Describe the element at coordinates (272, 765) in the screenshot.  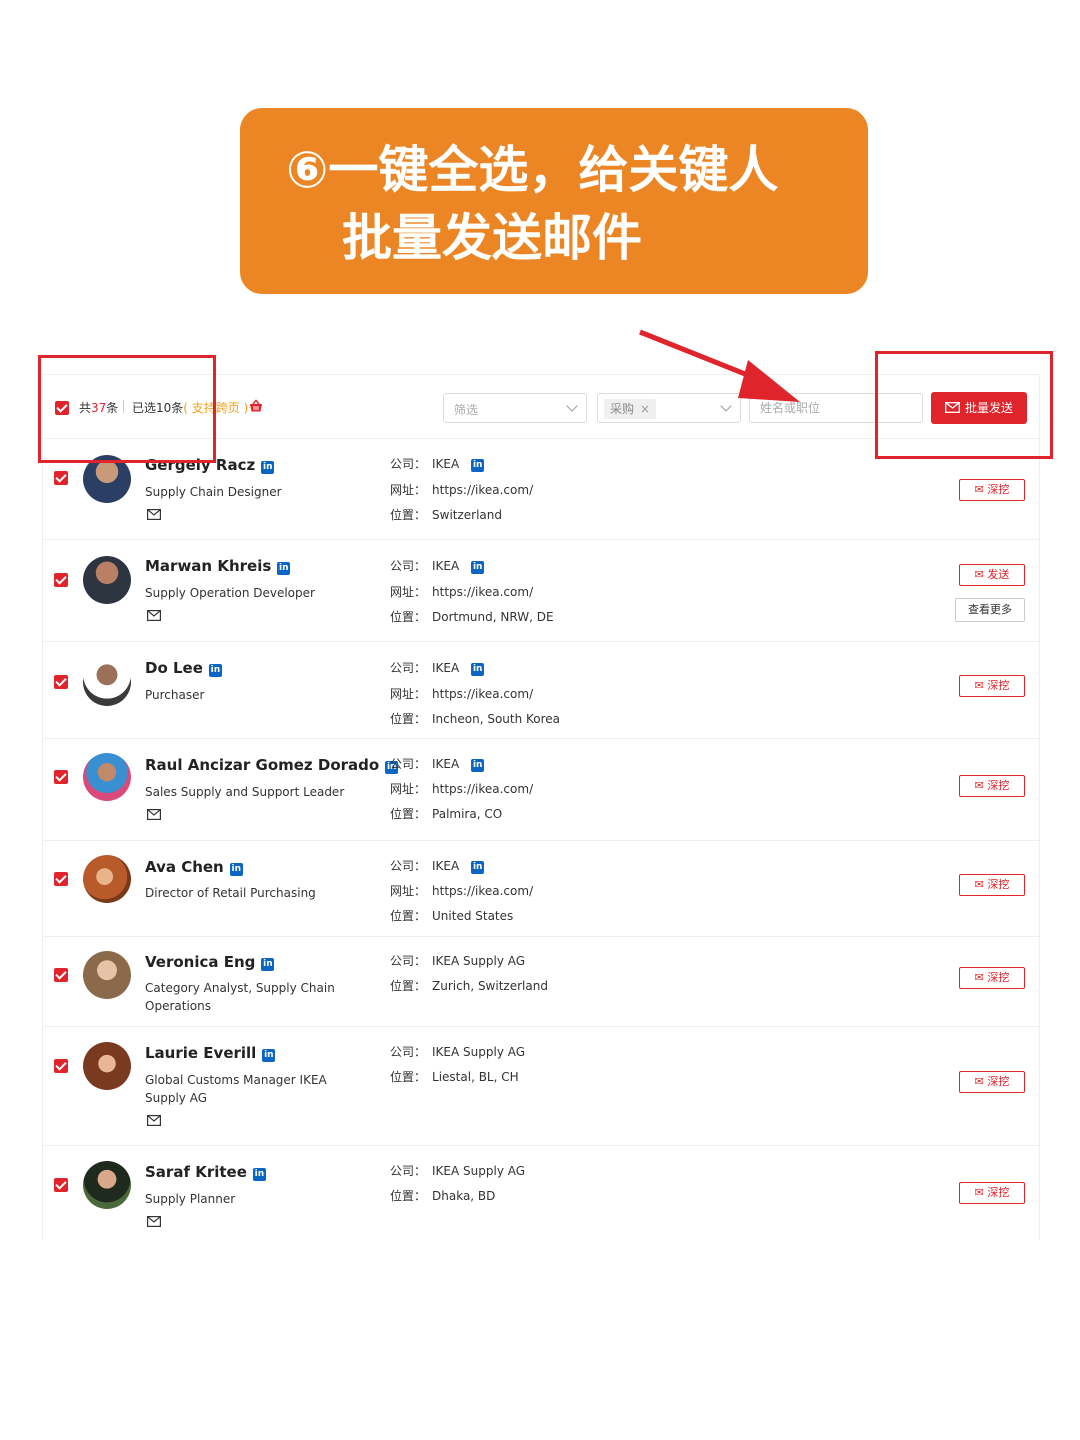
I see `contact-name: Raul Ancizar Gomez Dorado in` at that location.